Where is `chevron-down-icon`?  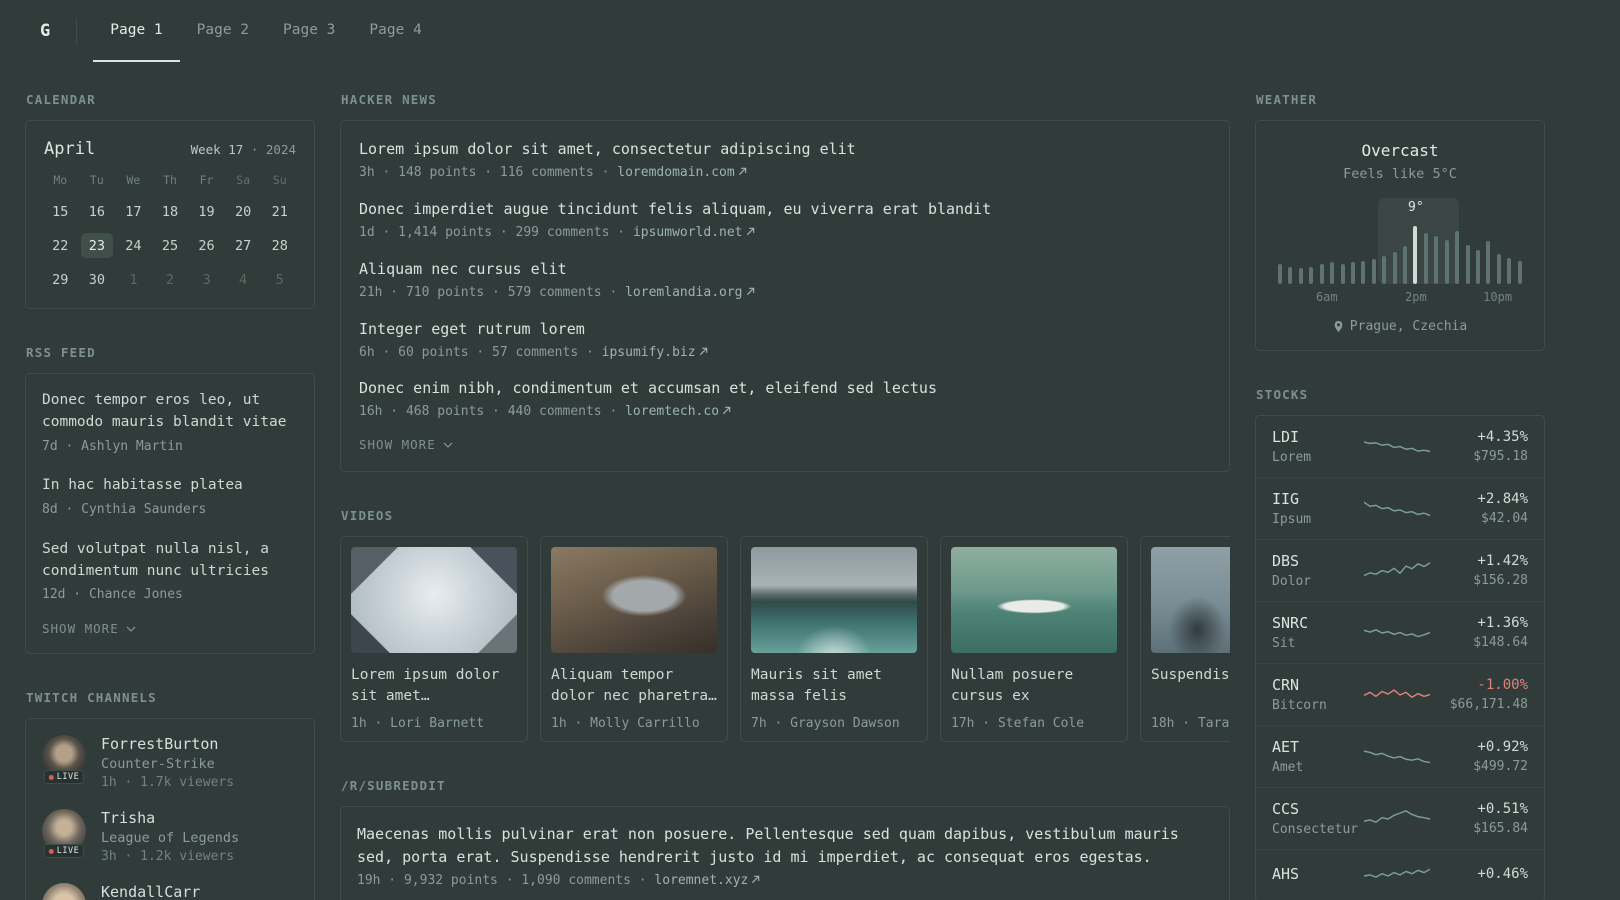 chevron-down-icon is located at coordinates (131, 629).